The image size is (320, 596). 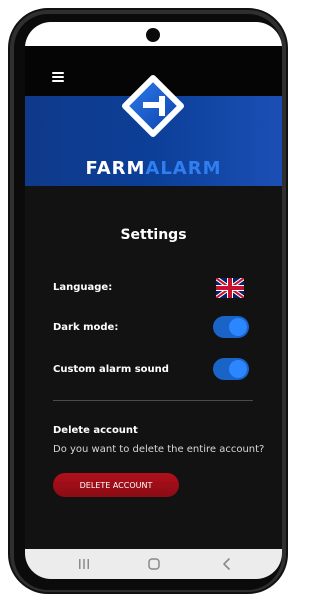 I want to click on home-icon, so click(x=154, y=564).